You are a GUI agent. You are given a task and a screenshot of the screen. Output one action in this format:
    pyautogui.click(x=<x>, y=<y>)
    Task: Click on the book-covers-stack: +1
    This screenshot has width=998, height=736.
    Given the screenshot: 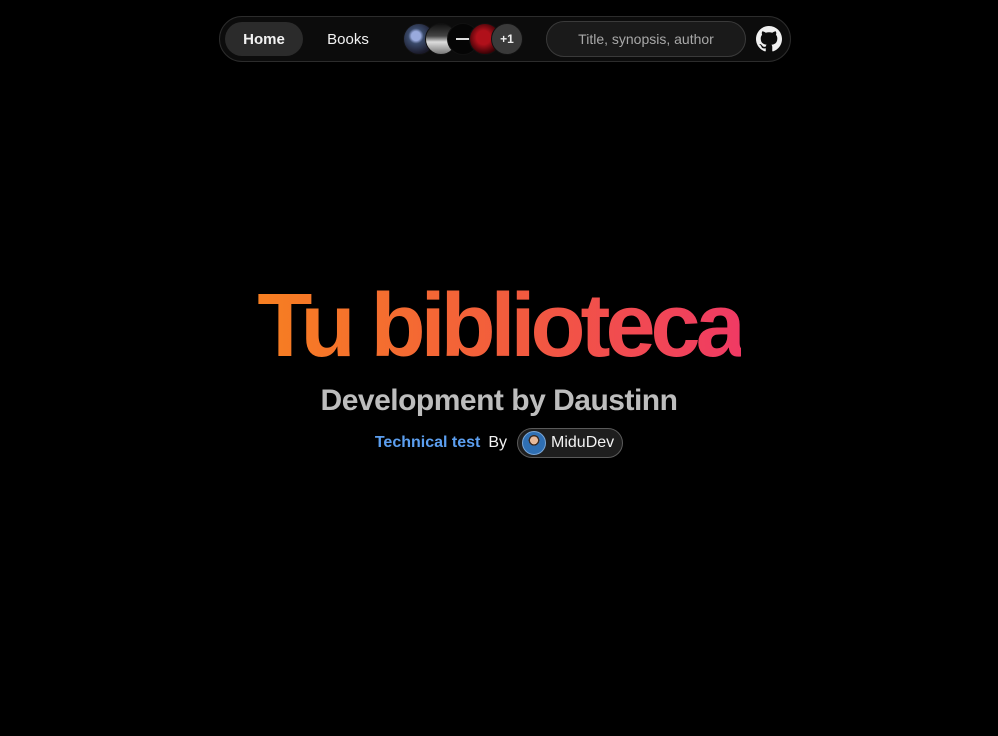 What is the action you would take?
    pyautogui.click(x=465, y=39)
    